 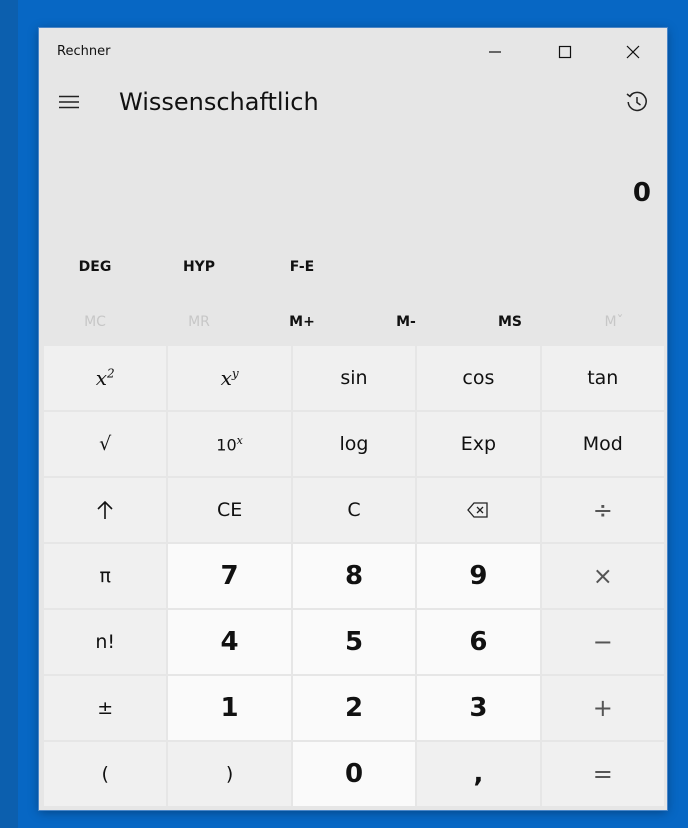 What do you see at coordinates (353, 106) in the screenshot?
I see `app-header: Wissenschaftlich` at bounding box center [353, 106].